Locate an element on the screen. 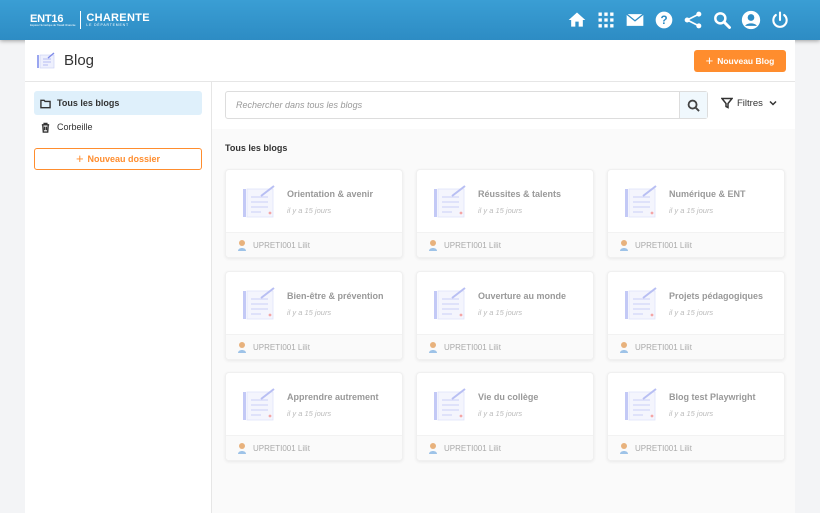  trash-icon is located at coordinates (45, 127).